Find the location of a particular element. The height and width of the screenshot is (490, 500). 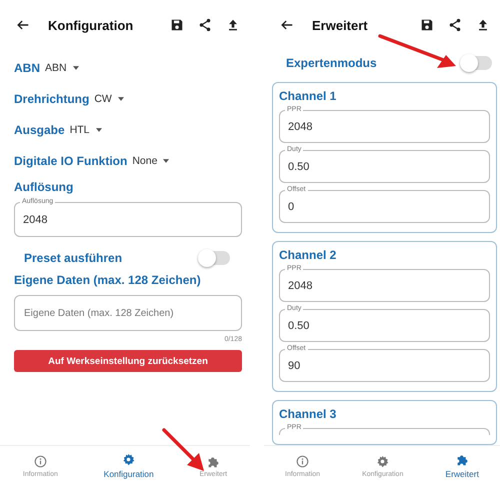

dropdown: CW is located at coordinates (109, 98).